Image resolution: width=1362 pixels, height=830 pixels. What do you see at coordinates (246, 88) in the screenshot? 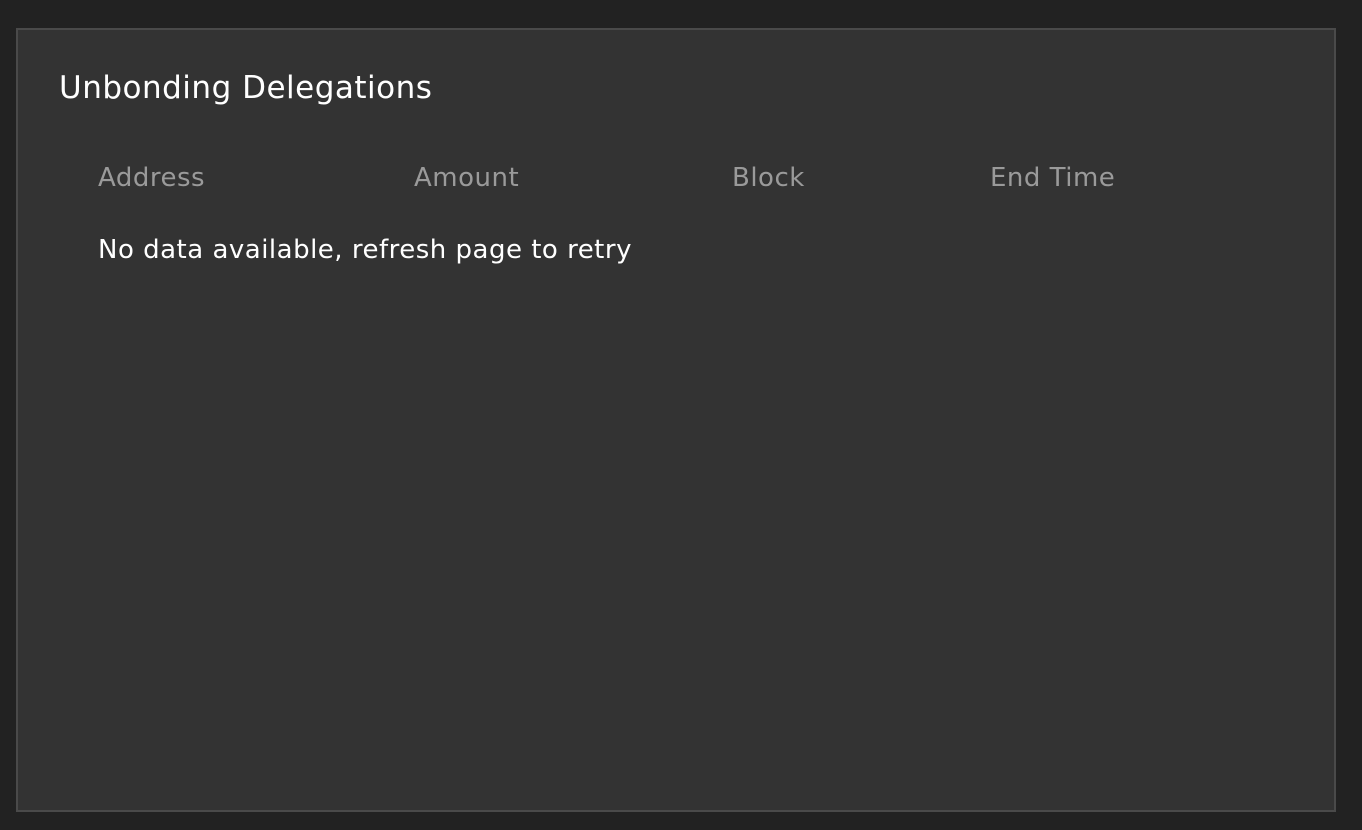
I see `card-title: Unbonding Delegations` at bounding box center [246, 88].